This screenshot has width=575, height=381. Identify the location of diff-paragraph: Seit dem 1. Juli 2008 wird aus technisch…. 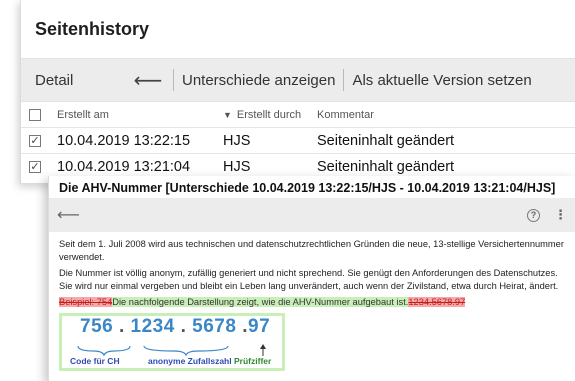
(311, 250).